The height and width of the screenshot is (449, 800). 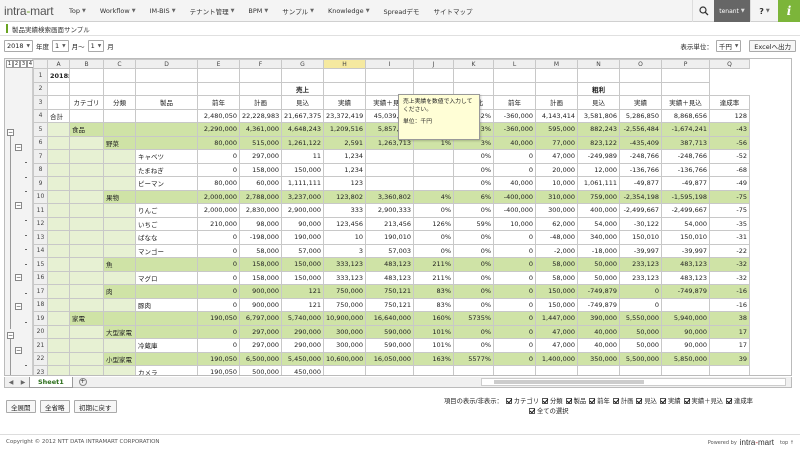 I want to click on next-sheet-icon: ▶, so click(x=23, y=382).